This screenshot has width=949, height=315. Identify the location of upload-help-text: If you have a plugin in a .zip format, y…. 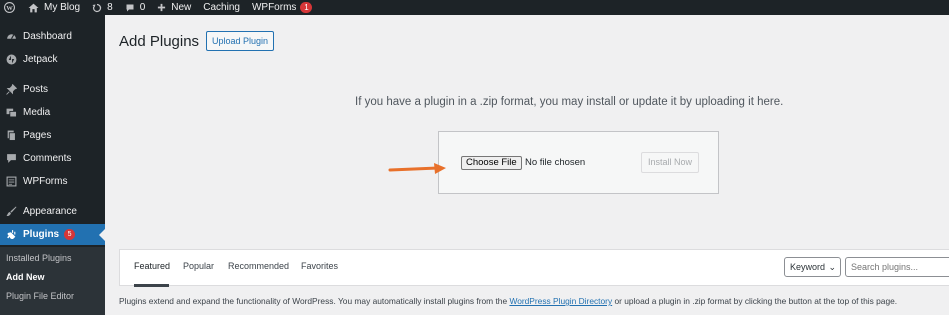
(569, 102).